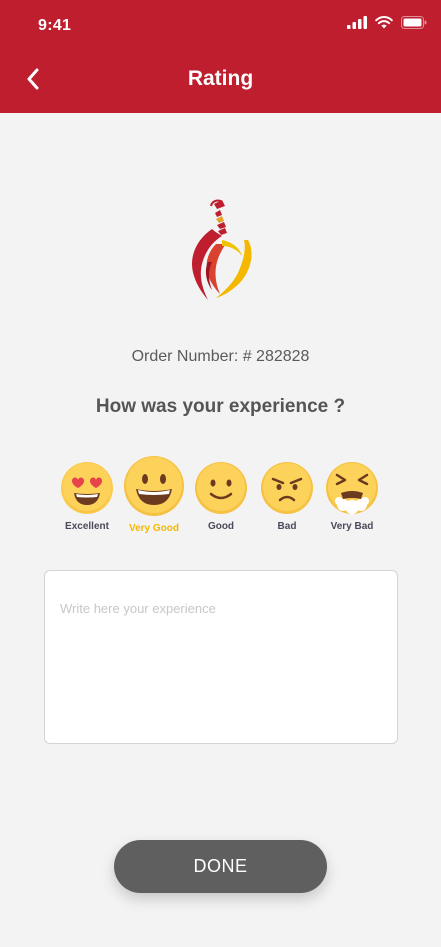 Image resolution: width=441 pixels, height=947 pixels. What do you see at coordinates (357, 22) in the screenshot?
I see `cellular-signal-icon` at bounding box center [357, 22].